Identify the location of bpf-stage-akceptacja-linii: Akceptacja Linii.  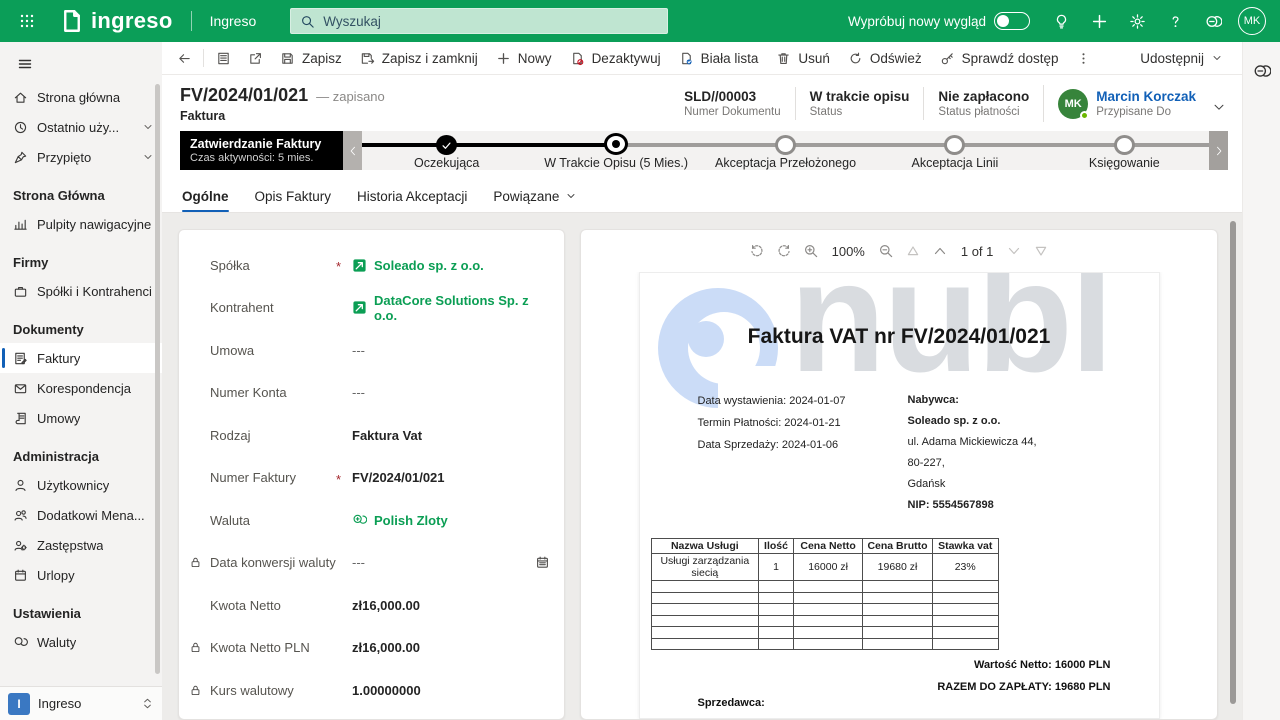
(954, 150).